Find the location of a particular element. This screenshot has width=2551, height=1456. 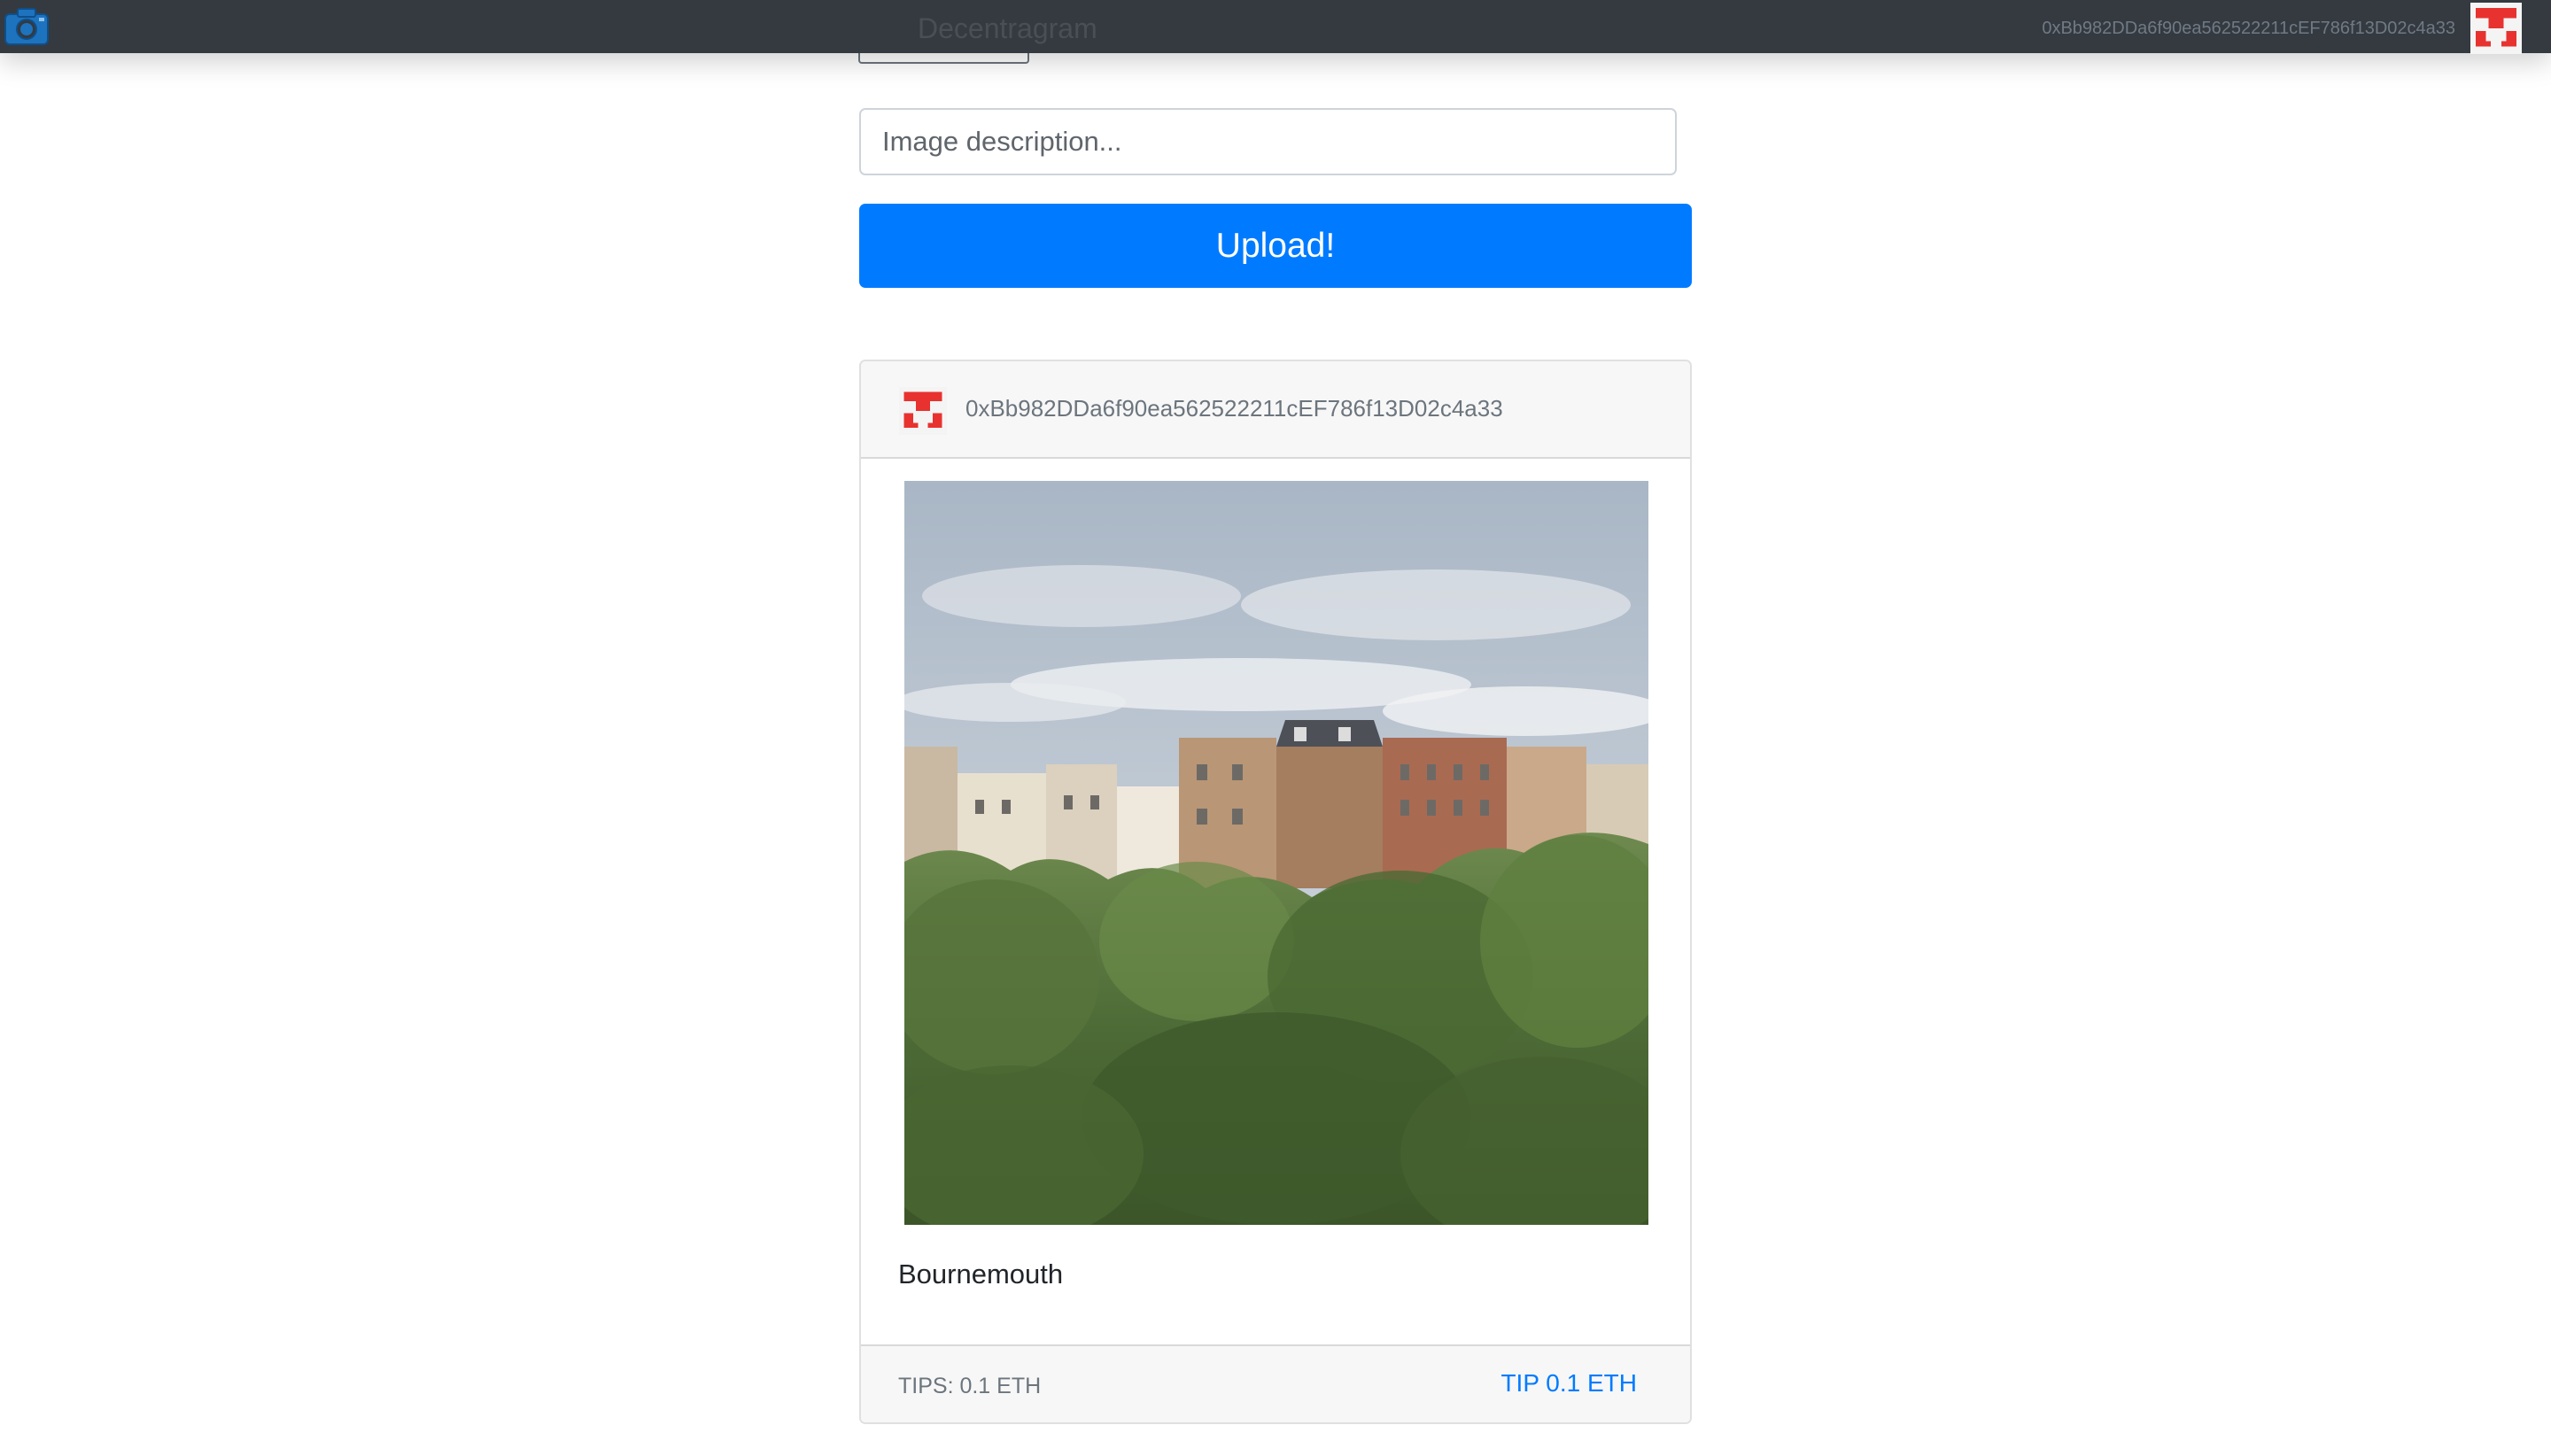

tip-button: TIP 0.1 ETH is located at coordinates (1569, 1383).